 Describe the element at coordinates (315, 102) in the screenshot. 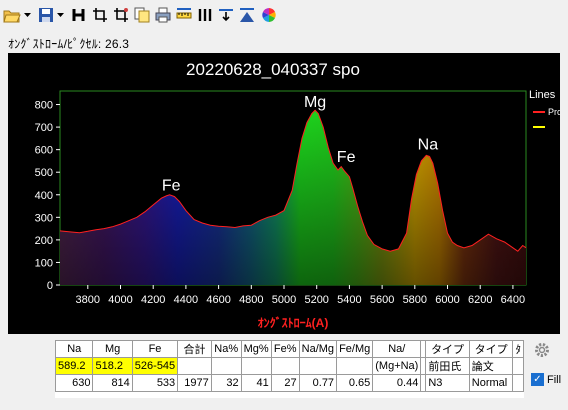

I see `peak-annotation-mg: Mg` at that location.